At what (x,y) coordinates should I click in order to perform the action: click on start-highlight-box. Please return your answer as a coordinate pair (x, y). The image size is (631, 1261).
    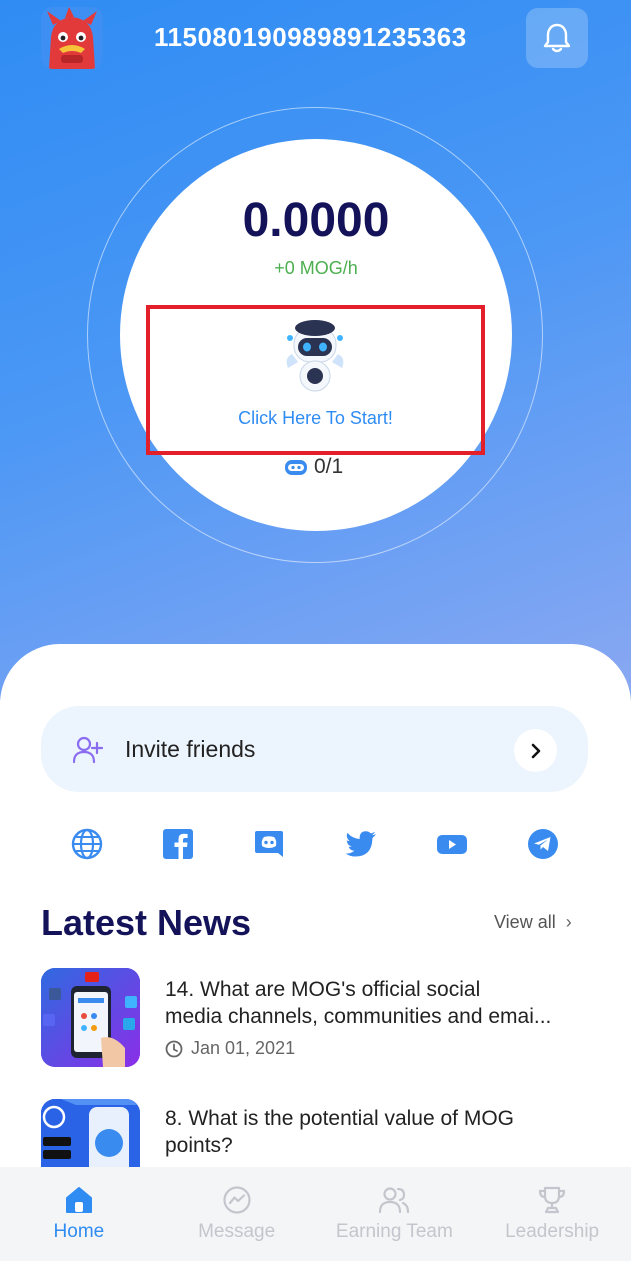
    Looking at the image, I should click on (315, 380).